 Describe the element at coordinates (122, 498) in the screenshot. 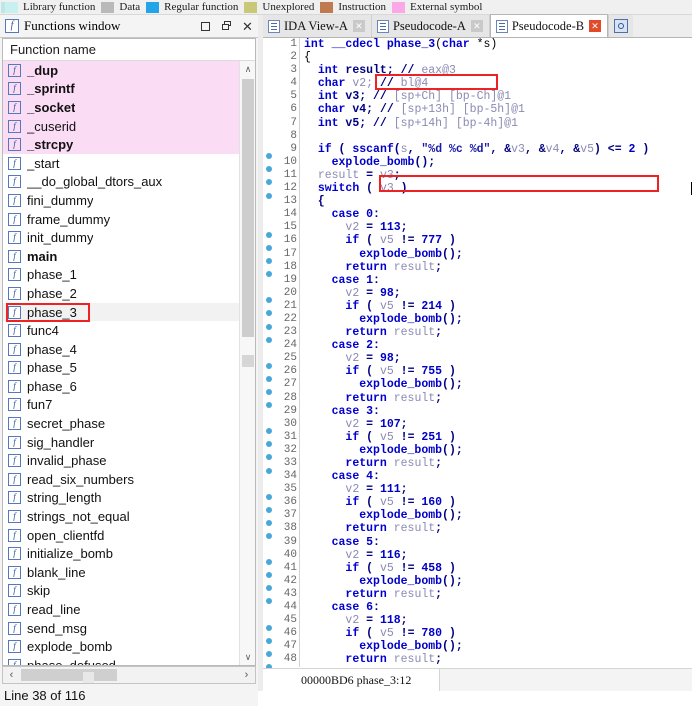

I see `function-list-item: f string_length` at that location.